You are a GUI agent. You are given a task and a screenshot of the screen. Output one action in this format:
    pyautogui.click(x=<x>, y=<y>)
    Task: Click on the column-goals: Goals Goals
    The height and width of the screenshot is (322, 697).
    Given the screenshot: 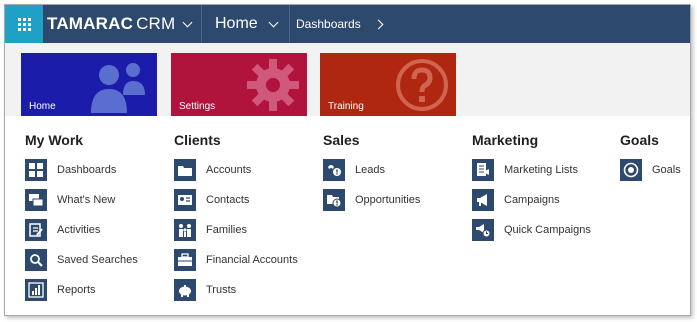 What is the action you would take?
    pyautogui.click(x=650, y=160)
    